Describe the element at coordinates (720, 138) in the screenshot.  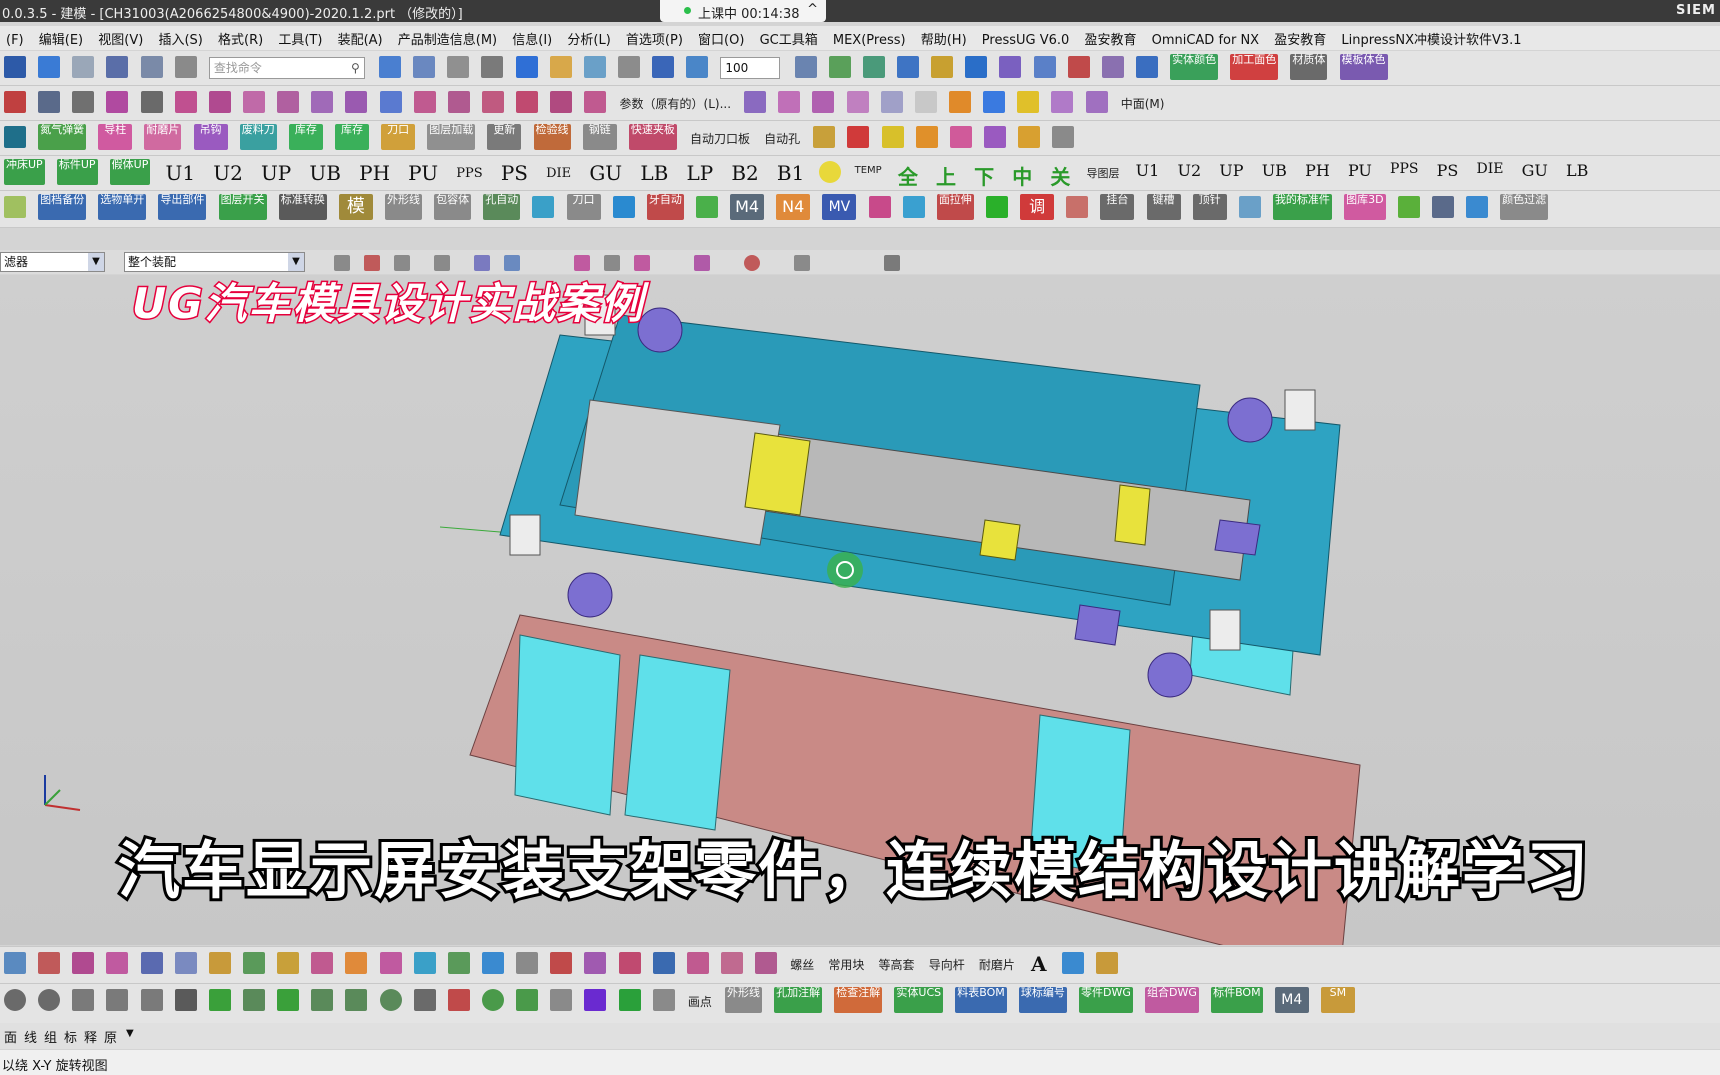
I see `auto-edge-plate-label: 自动刀口板` at that location.